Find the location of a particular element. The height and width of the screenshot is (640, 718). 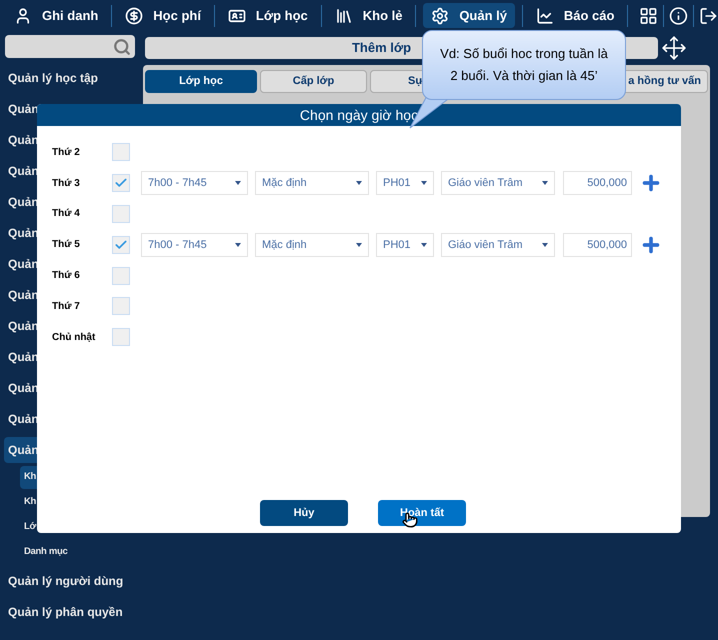

day-label: Chủ nhật is located at coordinates (74, 337).